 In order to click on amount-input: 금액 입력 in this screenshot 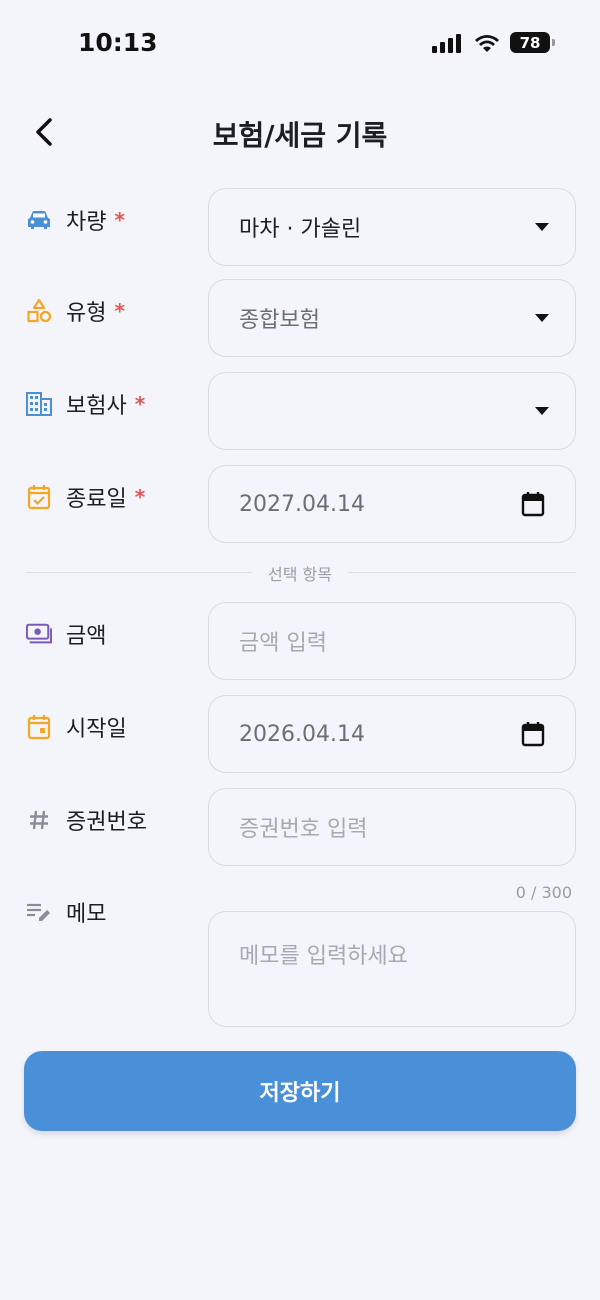, I will do `click(392, 641)`.